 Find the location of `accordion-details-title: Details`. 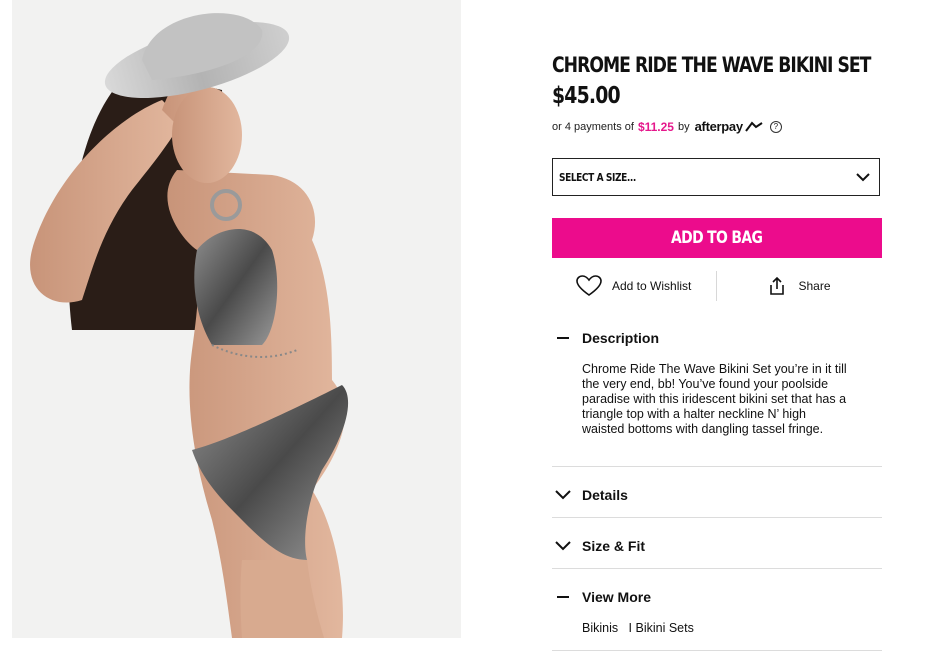

accordion-details-title: Details is located at coordinates (605, 495).